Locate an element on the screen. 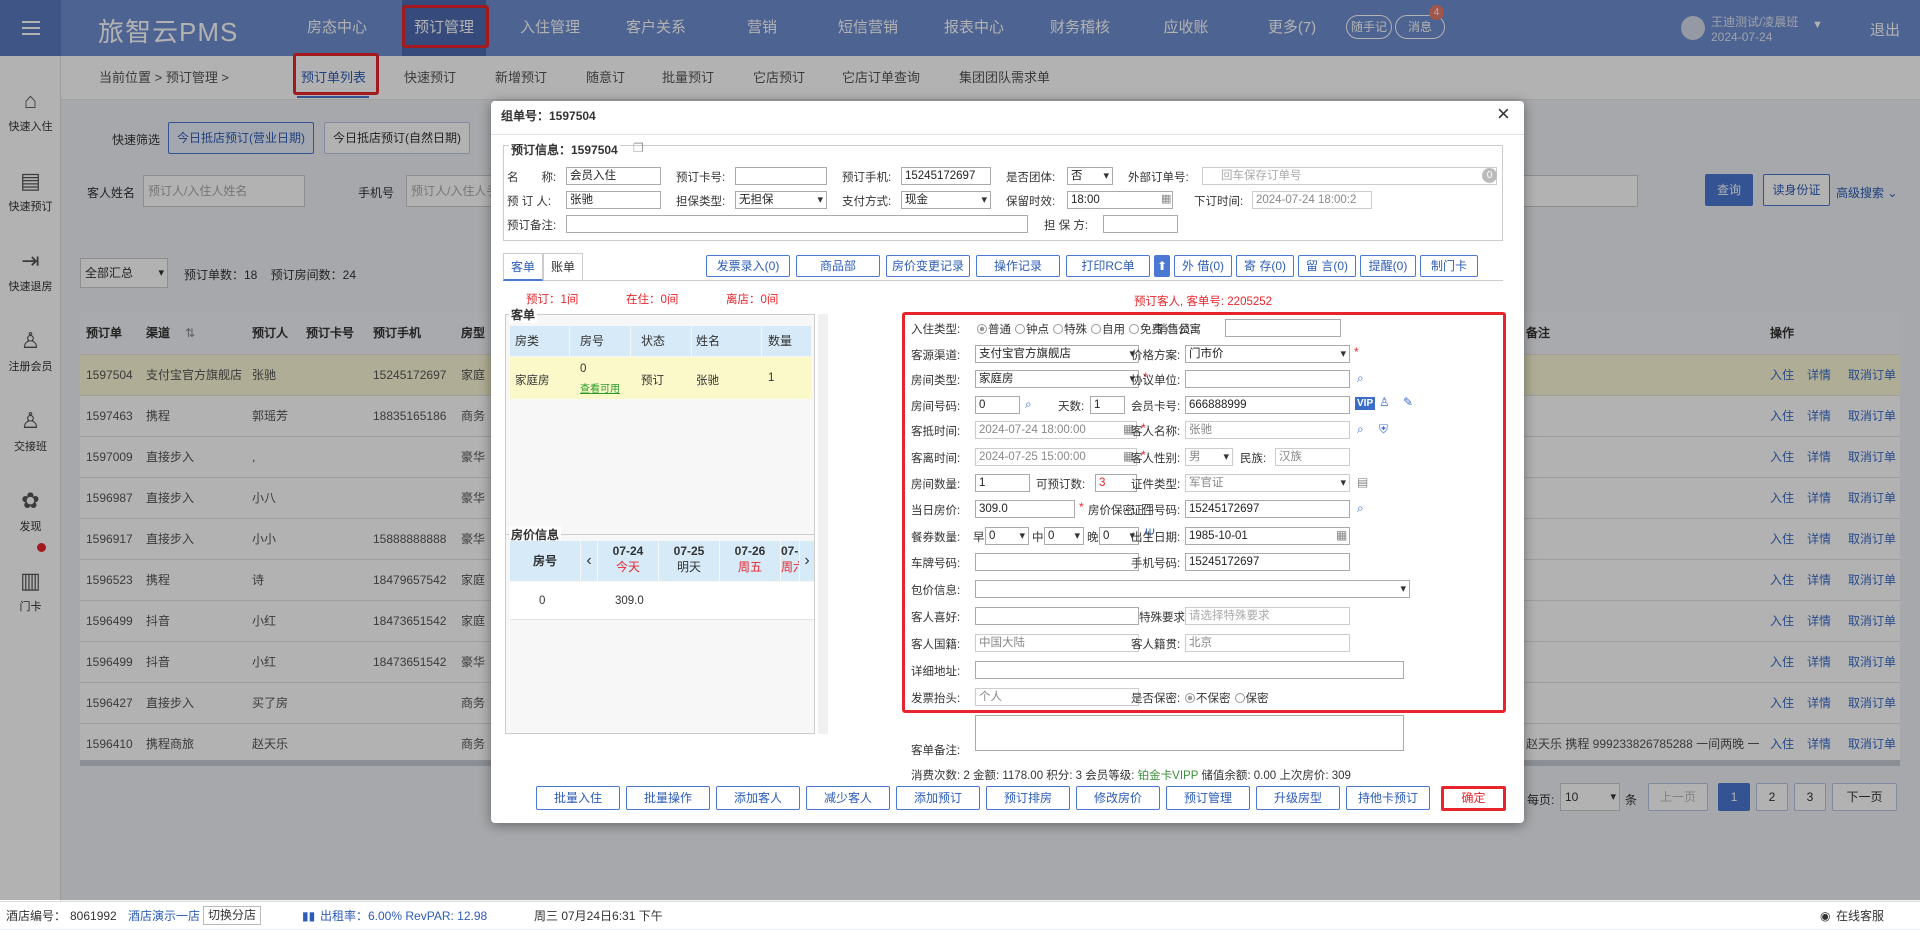  birth-input: 1985-10-01 is located at coordinates (1267, 536).